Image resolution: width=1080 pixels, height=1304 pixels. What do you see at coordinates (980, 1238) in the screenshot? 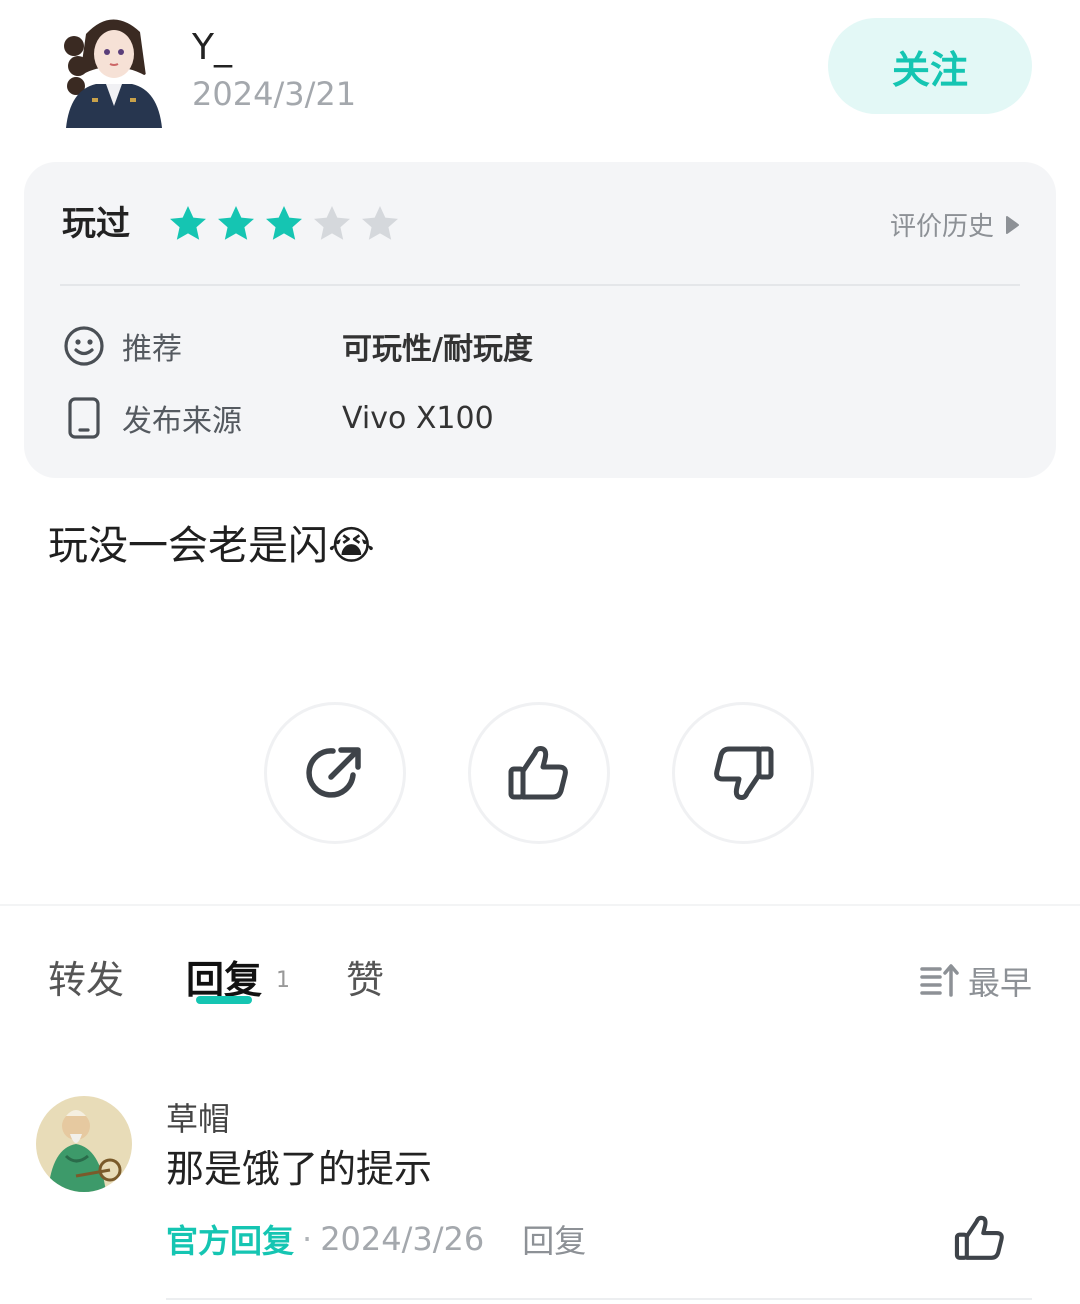
I see `comment-like-icon` at bounding box center [980, 1238].